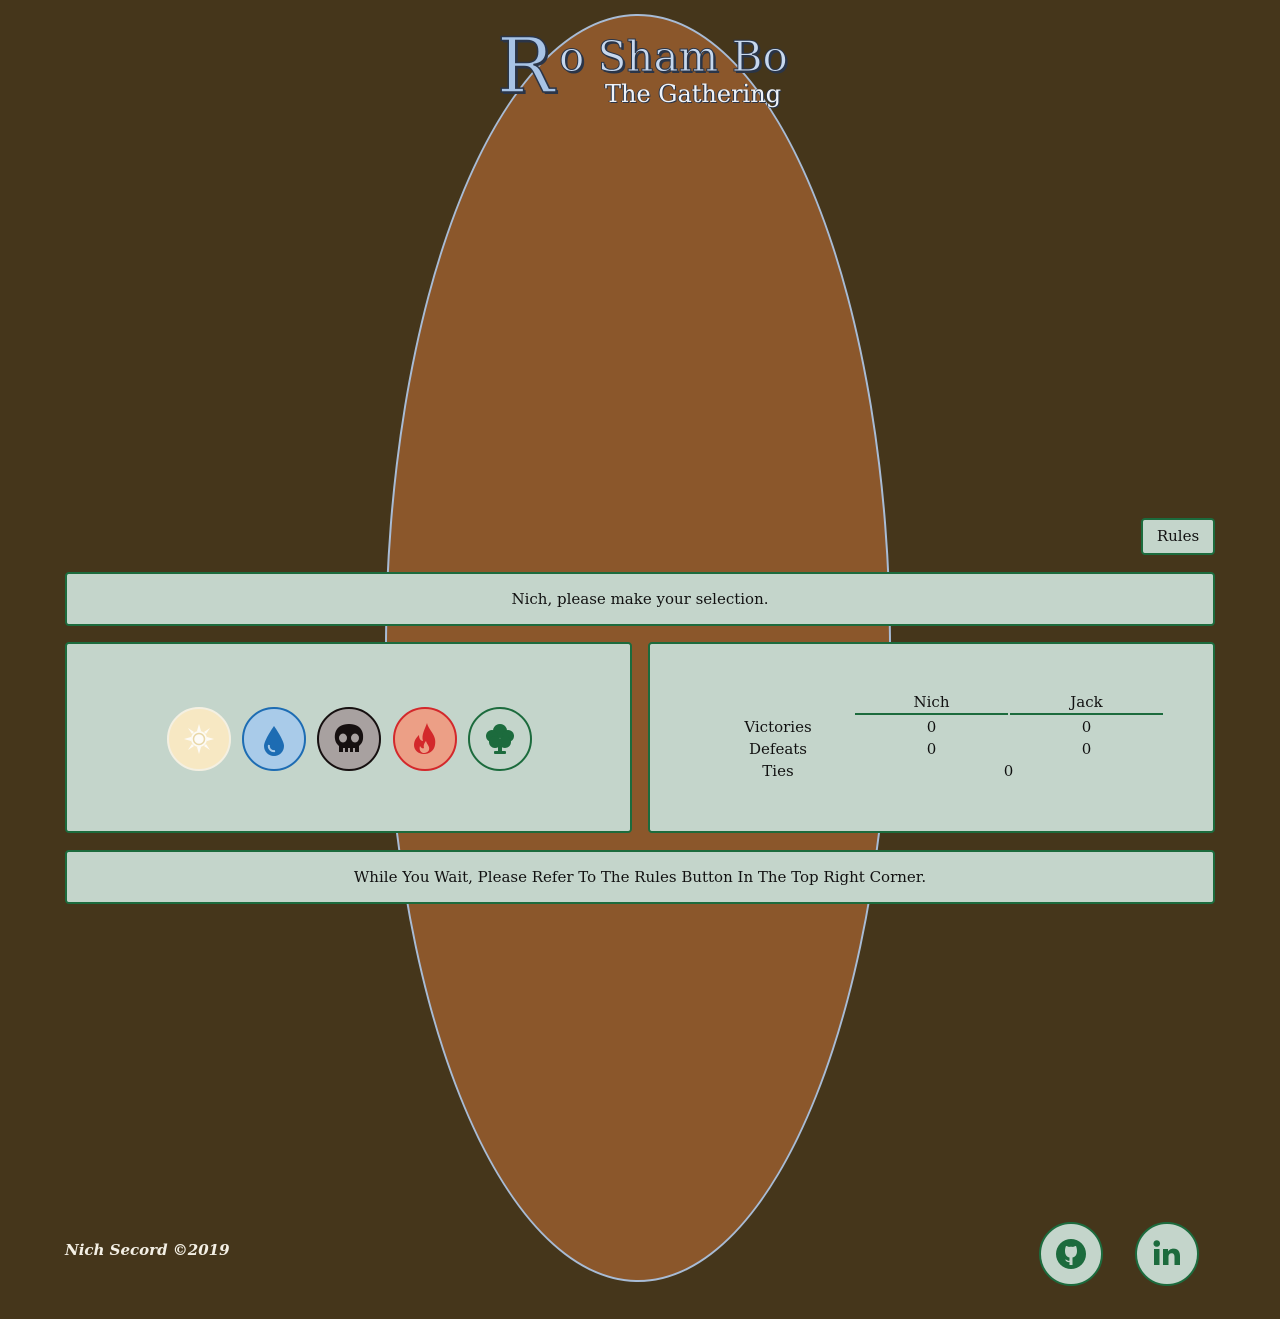  I want to click on black-skull-icon, so click(349, 738).